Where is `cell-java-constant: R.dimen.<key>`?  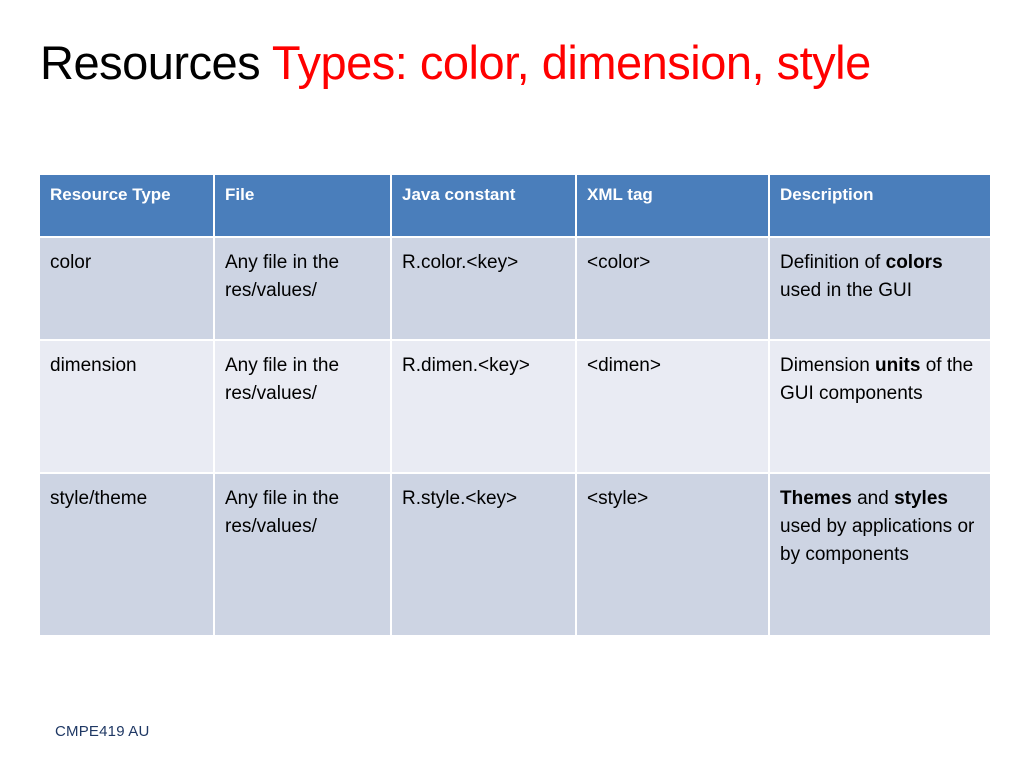
cell-java-constant: R.dimen.<key> is located at coordinates (484, 407).